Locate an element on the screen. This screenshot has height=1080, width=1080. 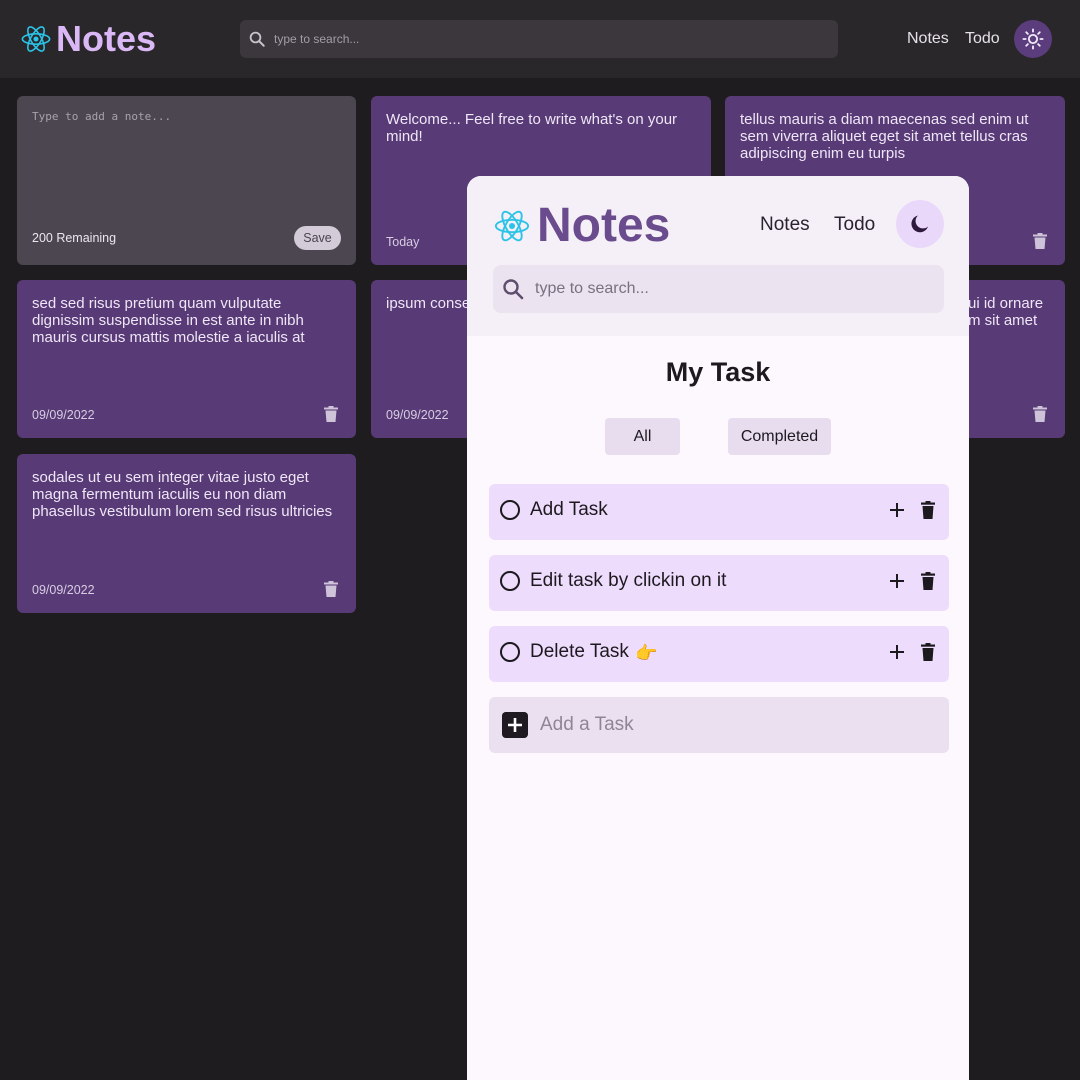
task-item: Delete Task 👉 is located at coordinates (719, 654).